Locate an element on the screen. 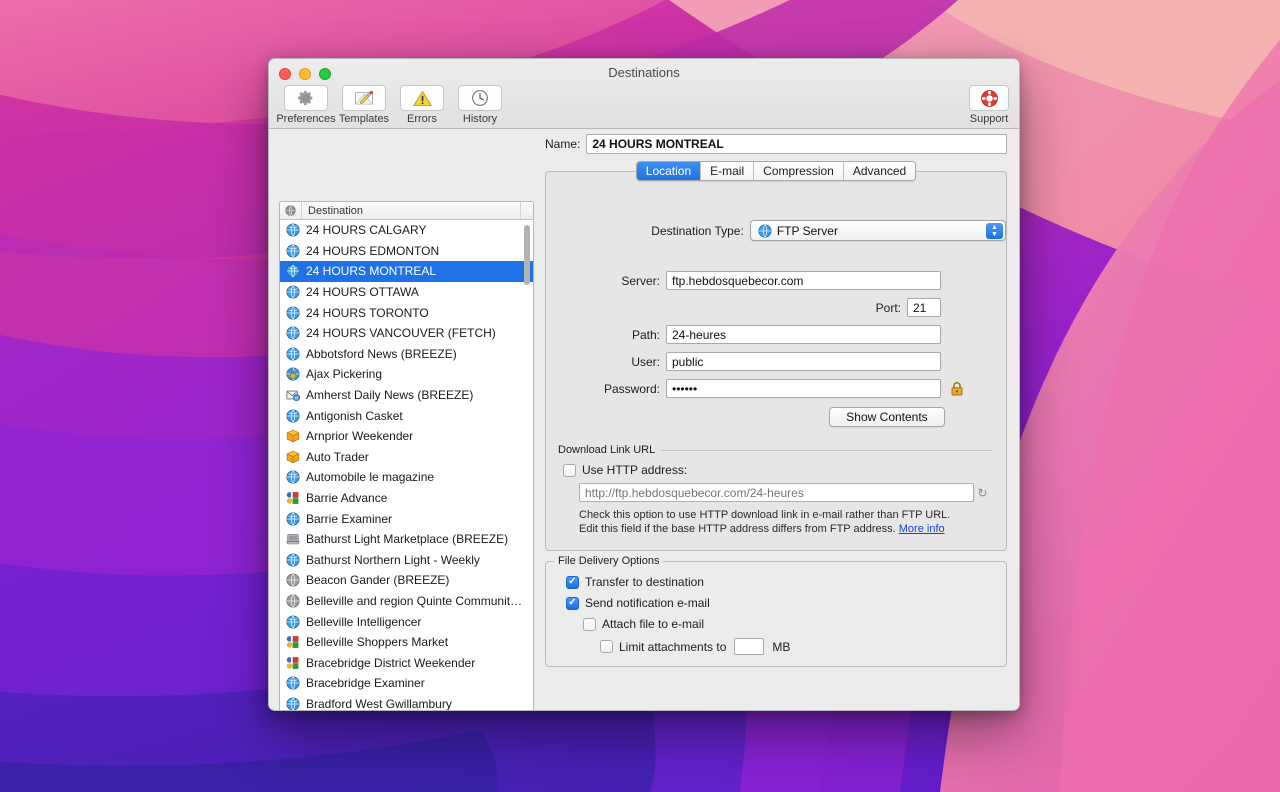 This screenshot has height=792, width=1280. transfer-to-destination-row: Transfer to destination is located at coordinates (635, 582).